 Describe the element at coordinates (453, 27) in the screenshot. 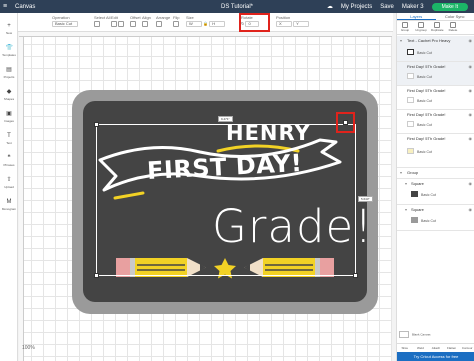

I see `delete-button: Delete` at that location.